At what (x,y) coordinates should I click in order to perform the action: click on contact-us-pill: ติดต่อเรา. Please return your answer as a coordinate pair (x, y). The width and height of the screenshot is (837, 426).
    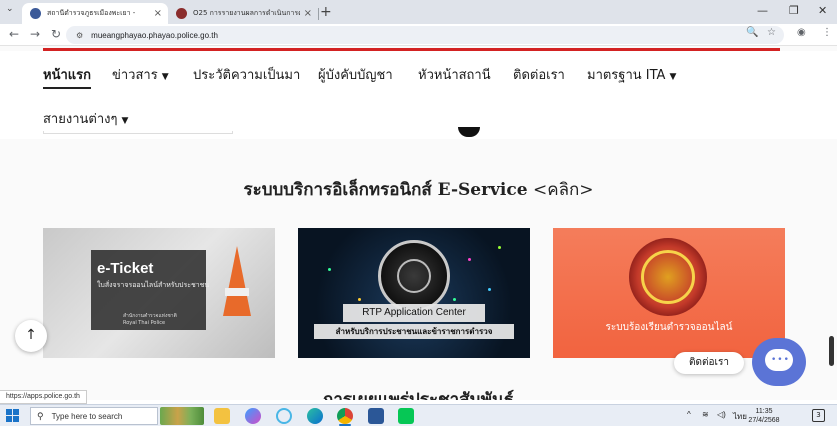
    Looking at the image, I should click on (709, 363).